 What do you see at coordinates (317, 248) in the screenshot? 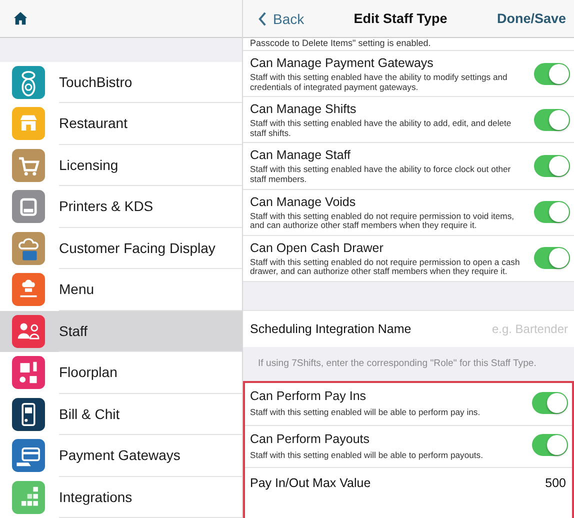
I see `setting-title: Can Open Cash Drawer` at bounding box center [317, 248].